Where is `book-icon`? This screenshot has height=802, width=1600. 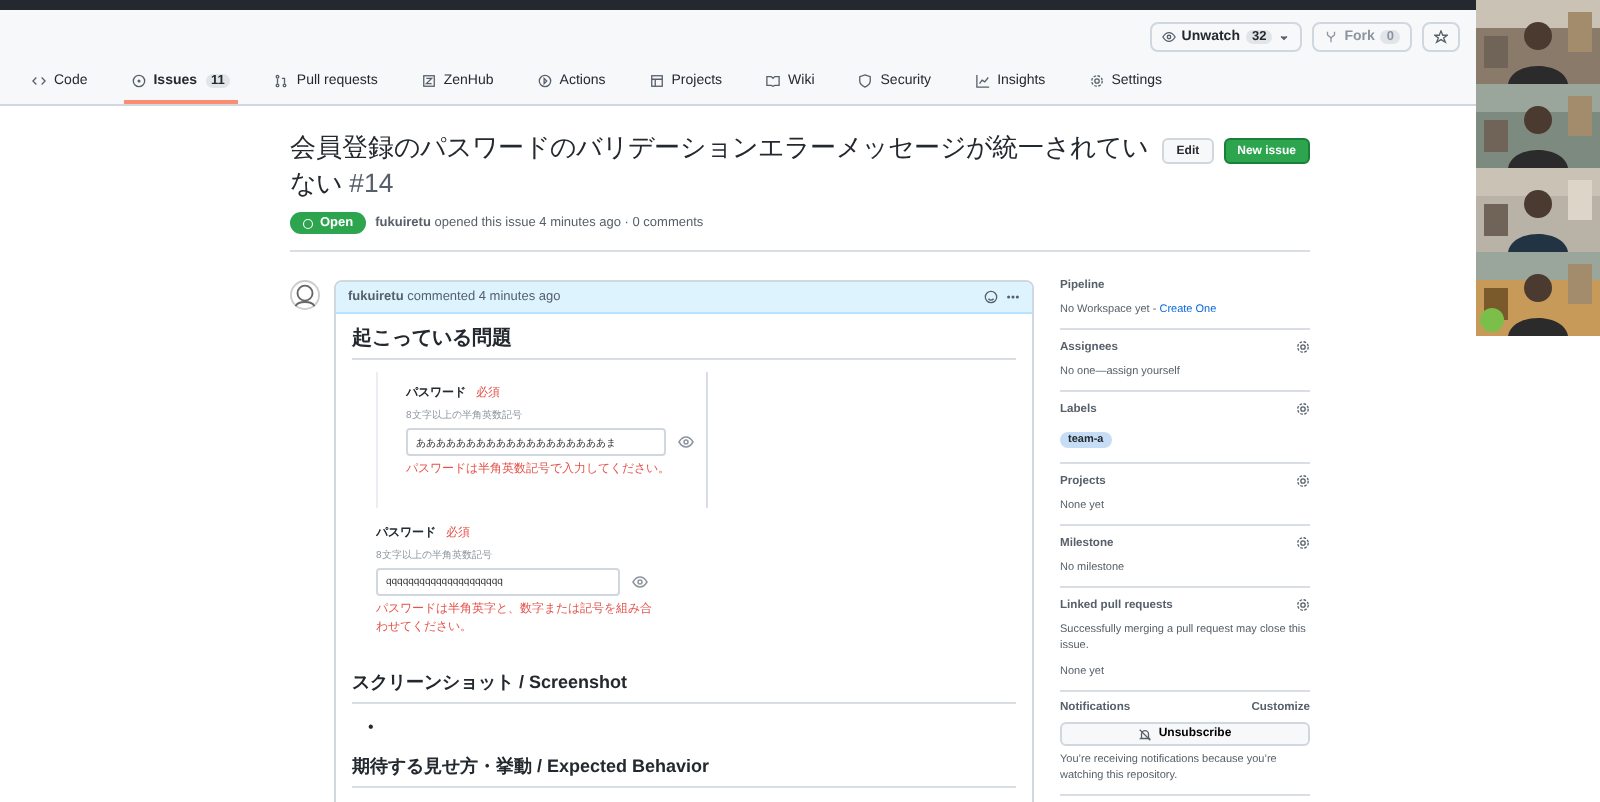 book-icon is located at coordinates (773, 81).